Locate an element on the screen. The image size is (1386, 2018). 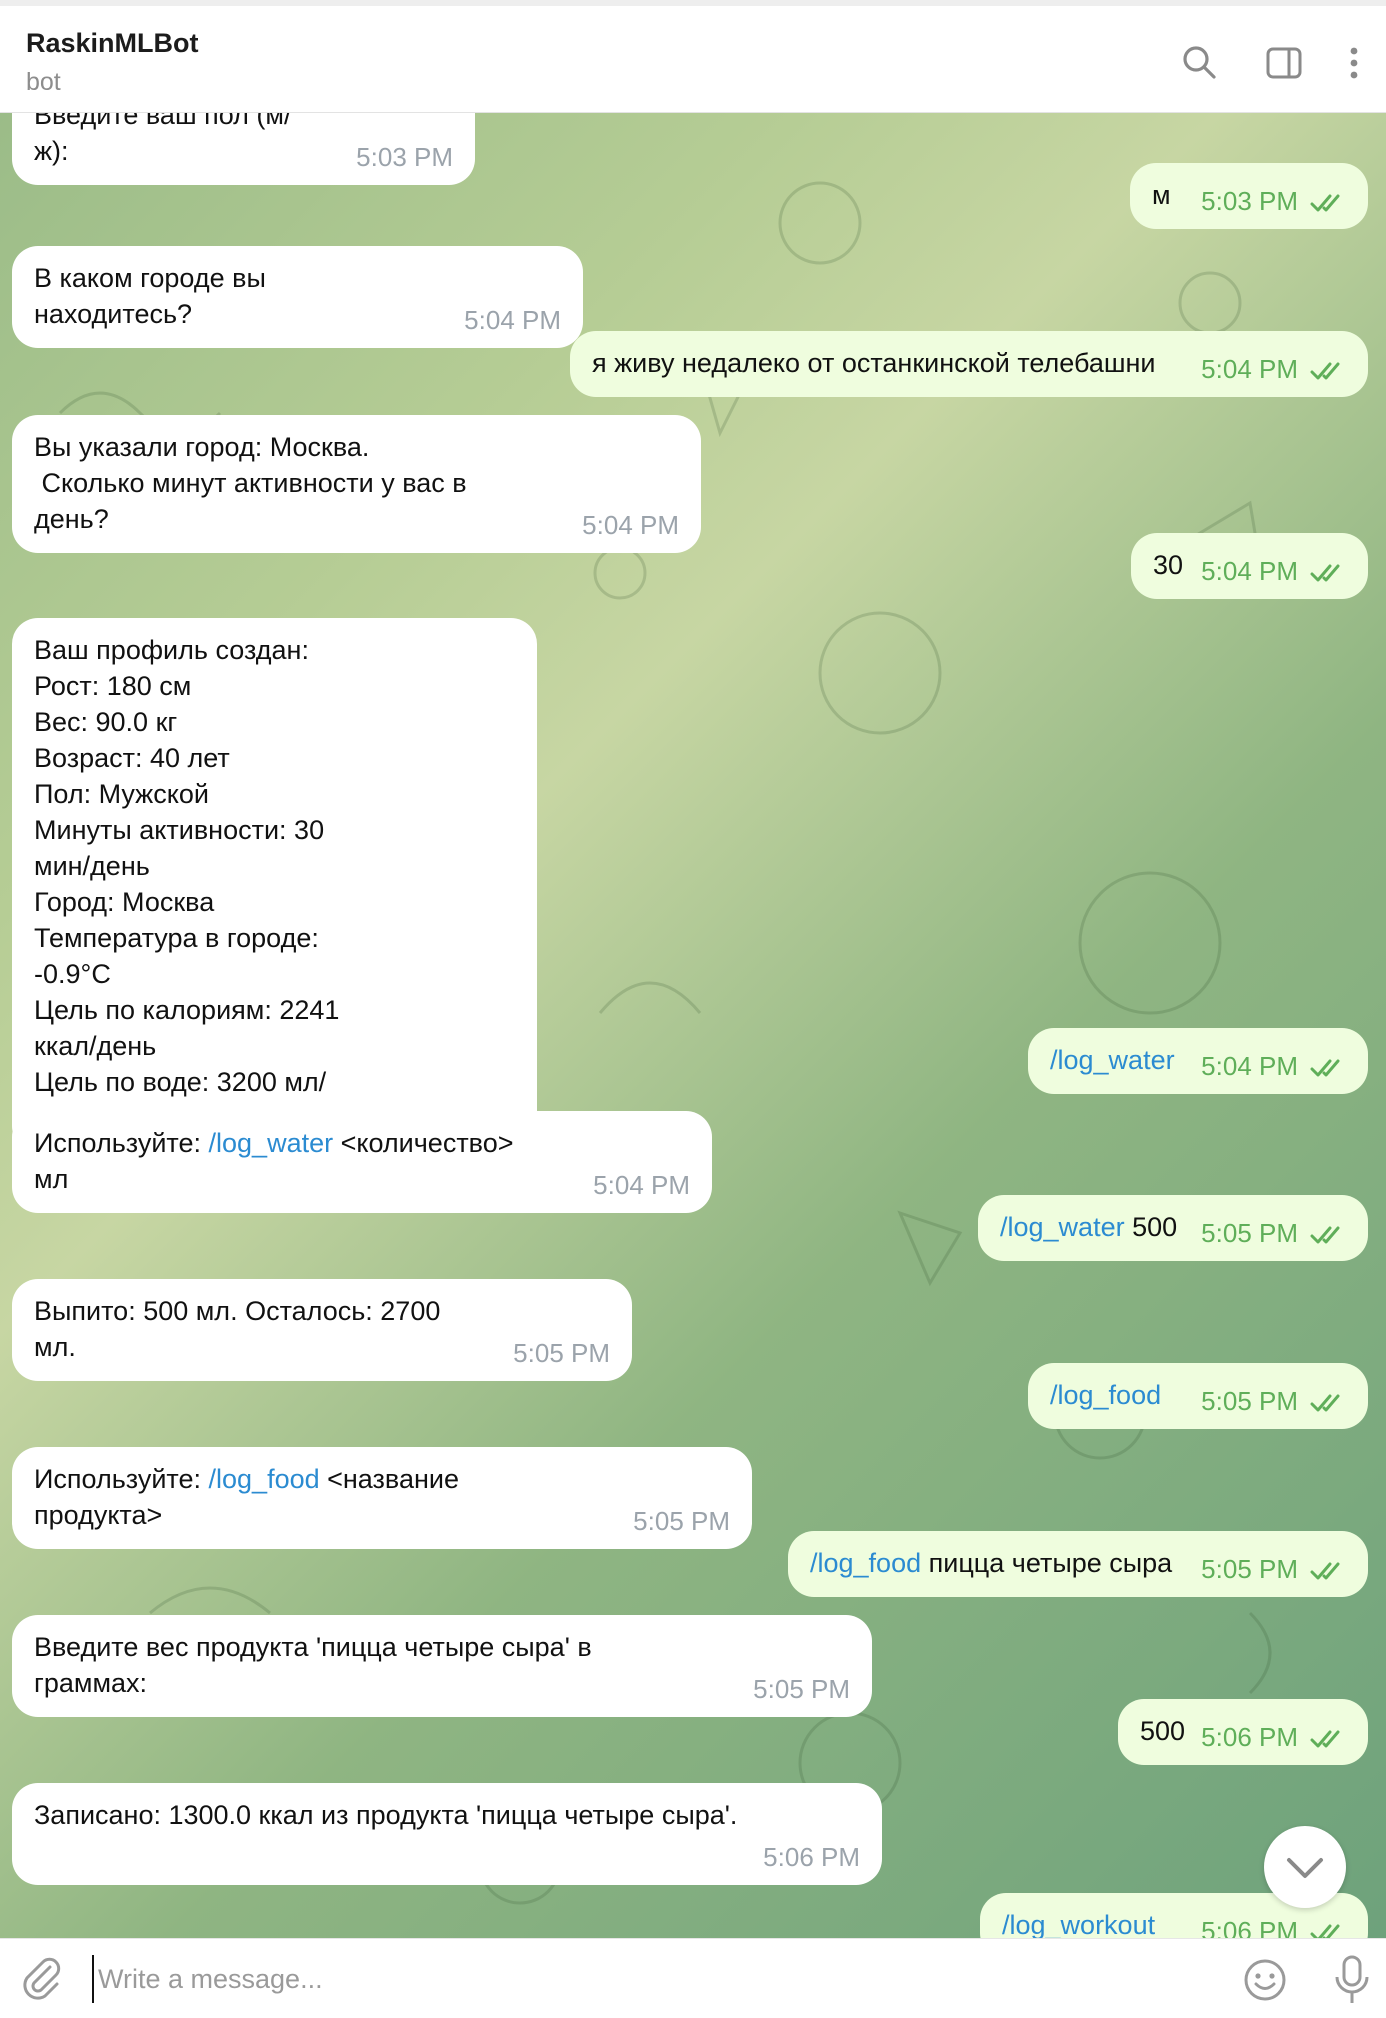
chevron-down-icon is located at coordinates (1305, 1868).